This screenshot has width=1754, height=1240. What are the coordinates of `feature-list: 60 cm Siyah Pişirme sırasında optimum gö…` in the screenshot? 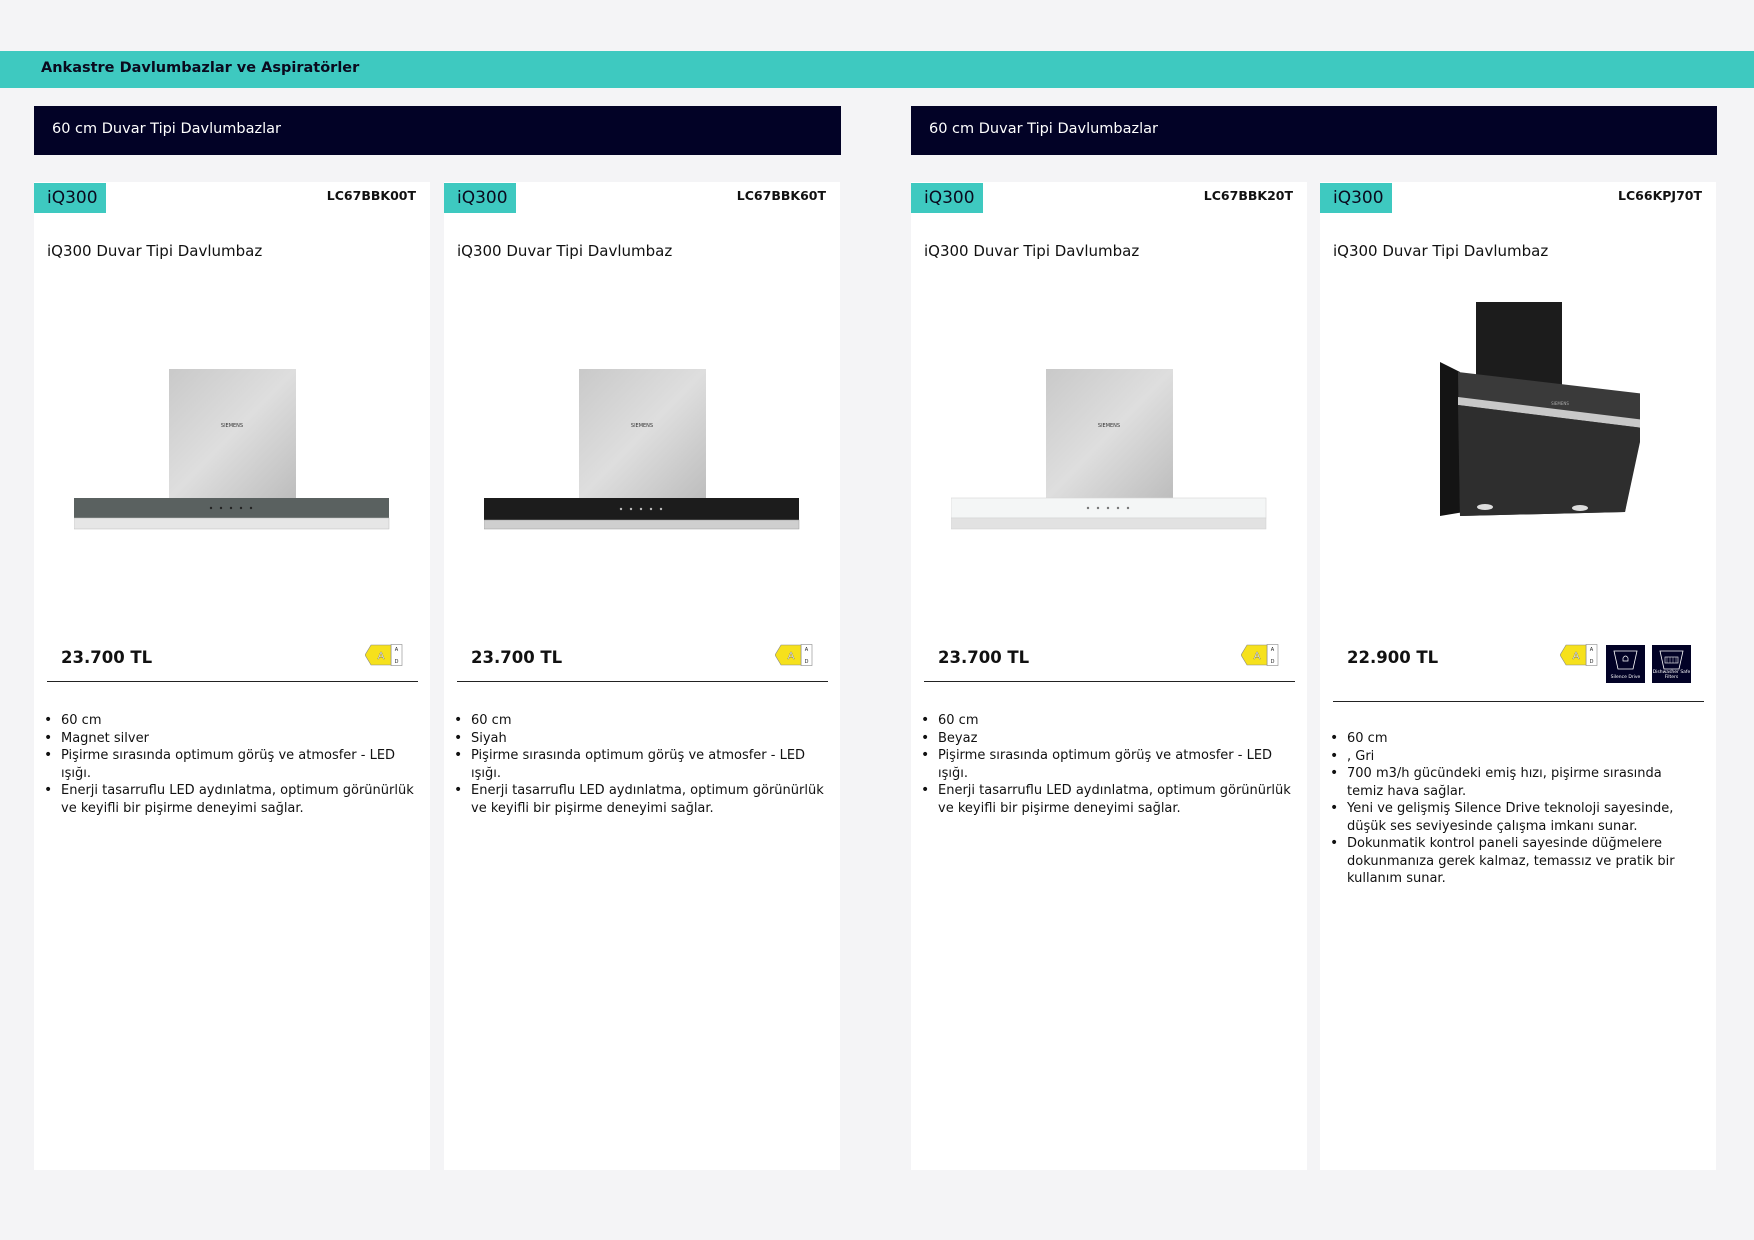 It's located at (640, 764).